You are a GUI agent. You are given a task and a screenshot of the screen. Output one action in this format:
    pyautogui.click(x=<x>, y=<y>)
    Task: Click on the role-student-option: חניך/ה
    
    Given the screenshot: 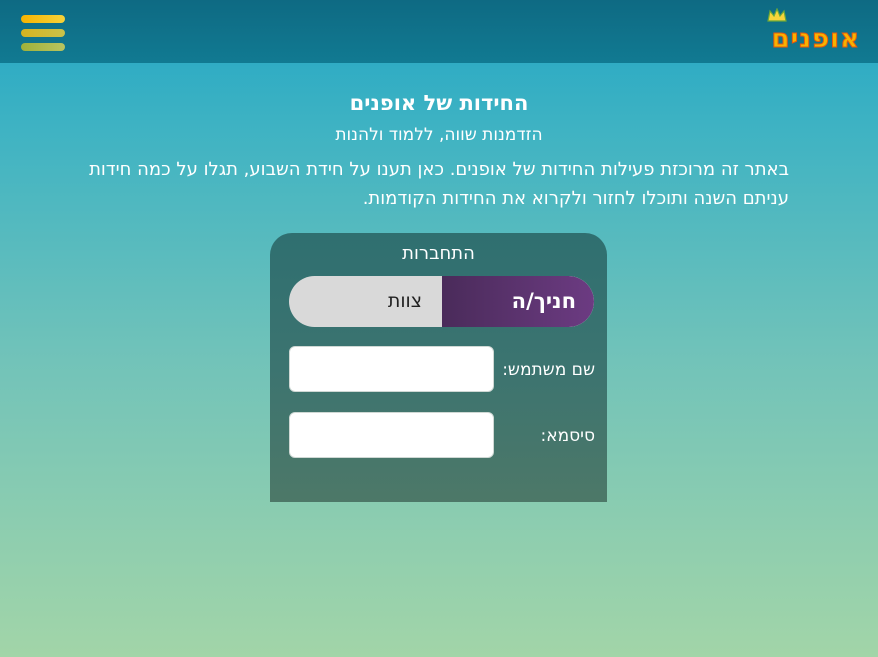 What is the action you would take?
    pyautogui.click(x=518, y=301)
    